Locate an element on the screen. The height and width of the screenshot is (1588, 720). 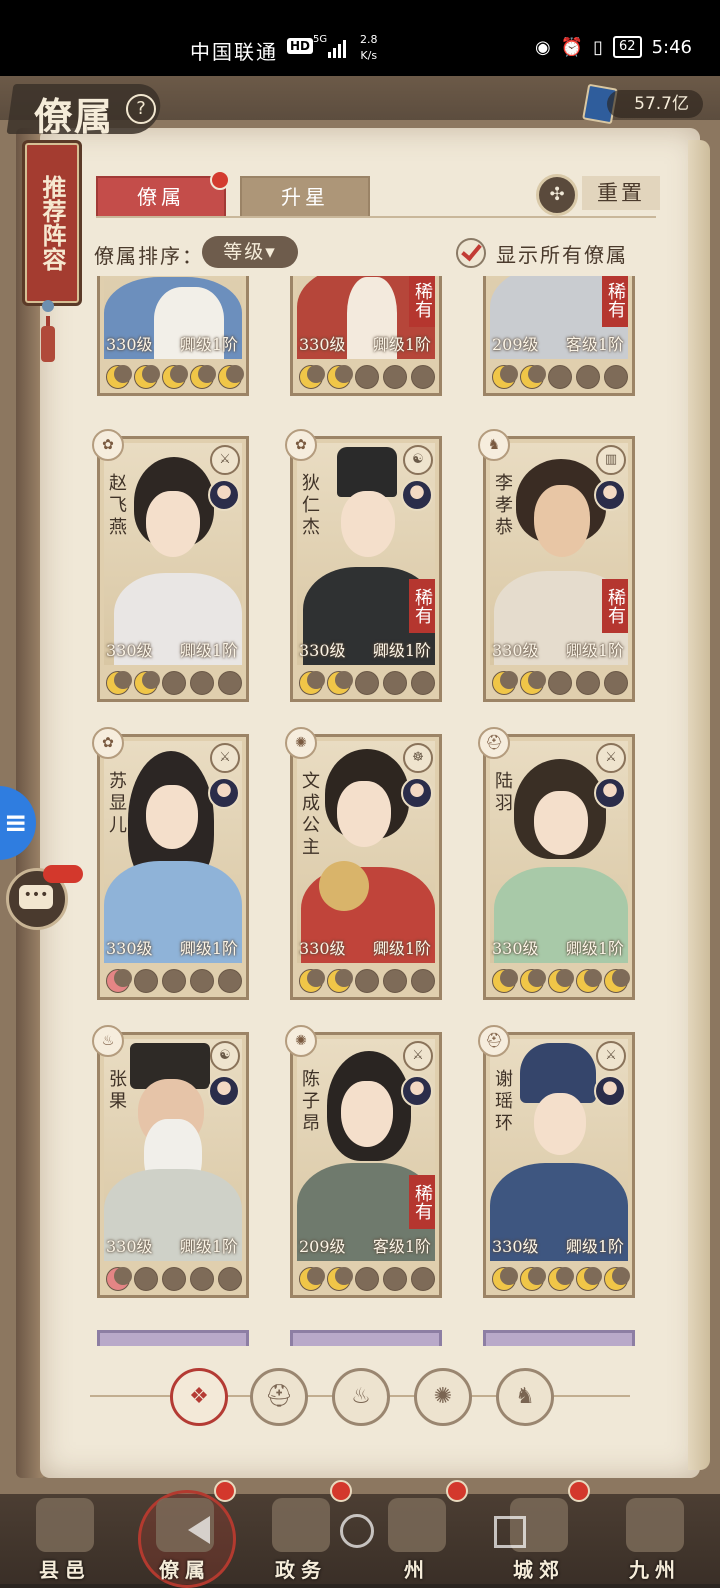
vibrate-icon: ▯ is located at coordinates (598, 47).